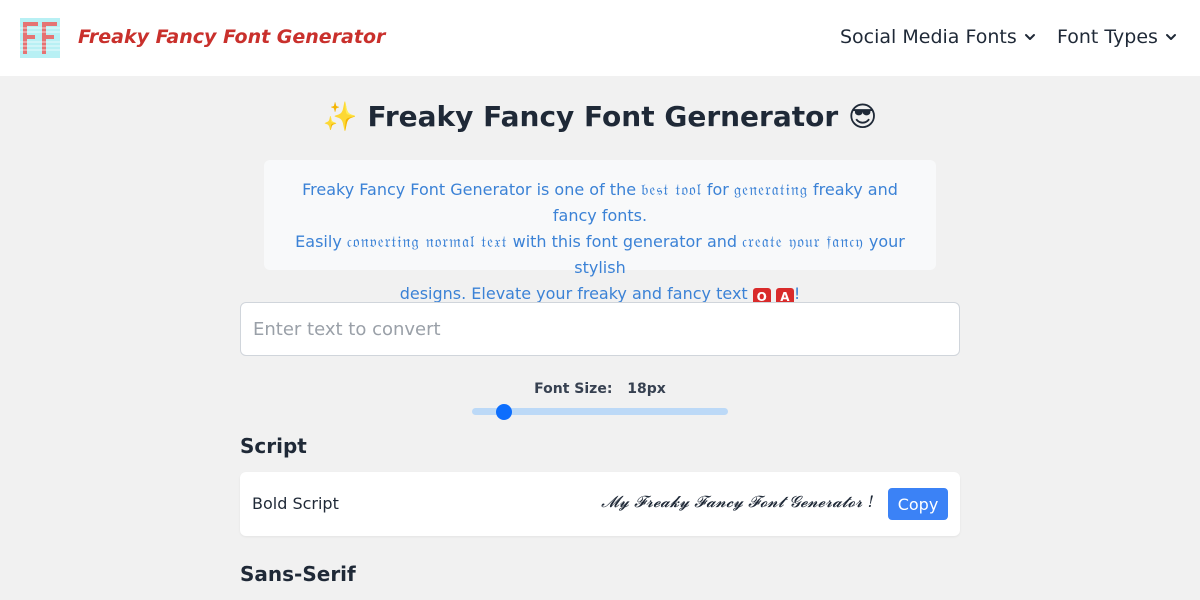 This screenshot has width=1200, height=600. Describe the element at coordinates (1107, 37) in the screenshot. I see `nav-label: Font Types` at that location.